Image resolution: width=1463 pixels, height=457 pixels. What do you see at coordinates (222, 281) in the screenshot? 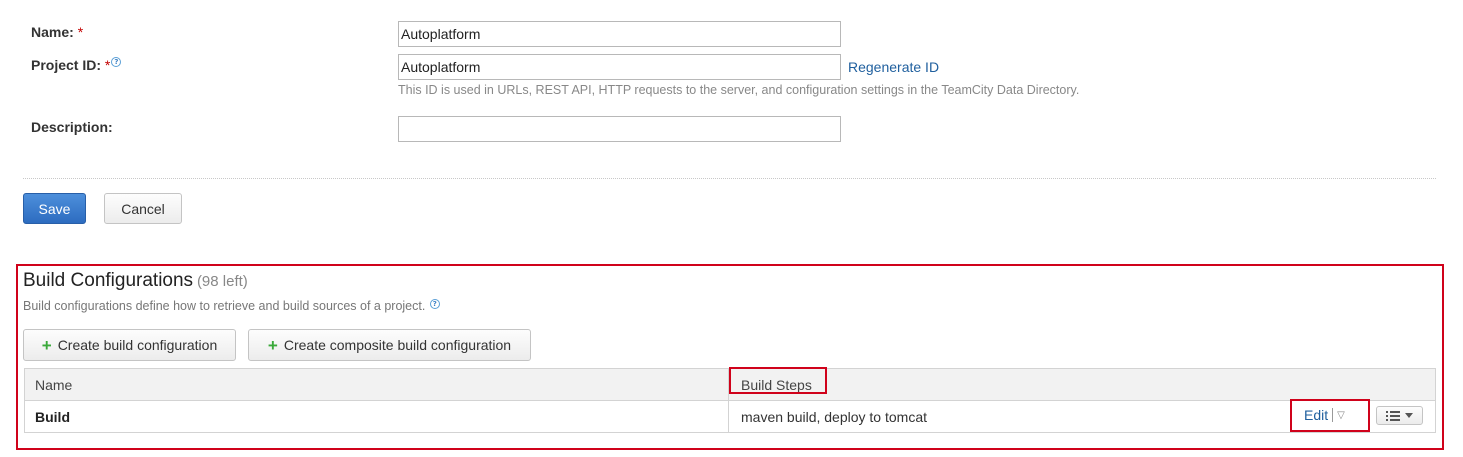
I see `section-count: (98 left)` at bounding box center [222, 281].